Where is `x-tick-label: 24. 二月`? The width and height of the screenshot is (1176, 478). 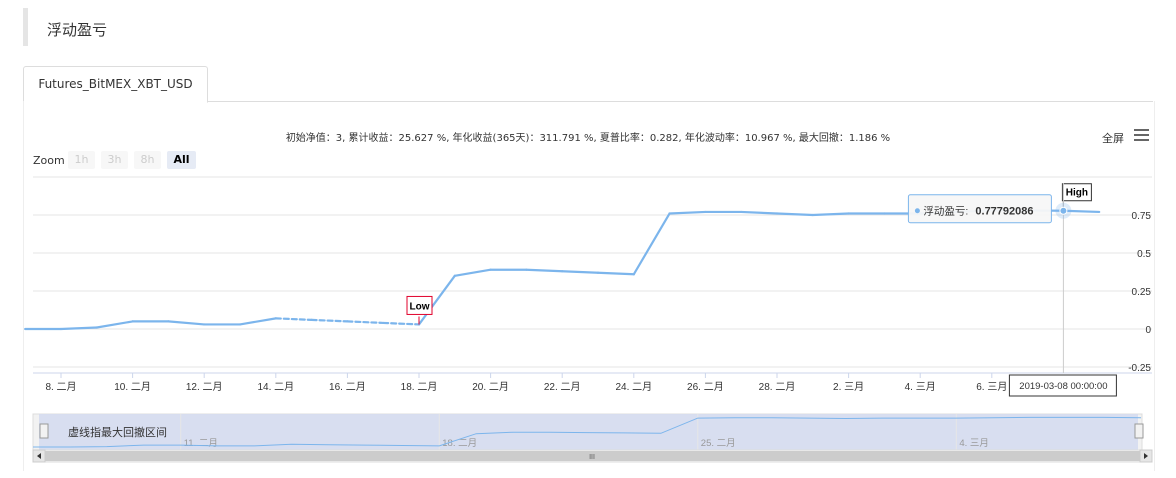 x-tick-label: 24. 二月 is located at coordinates (633, 387).